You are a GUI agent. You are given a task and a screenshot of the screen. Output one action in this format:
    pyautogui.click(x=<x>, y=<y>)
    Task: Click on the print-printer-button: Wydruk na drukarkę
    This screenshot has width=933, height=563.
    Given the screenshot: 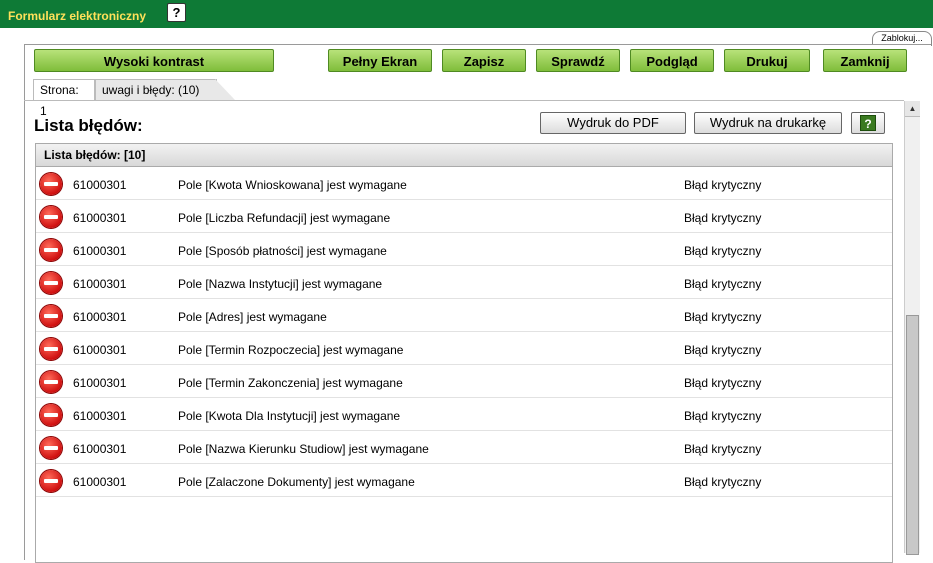 What is the action you would take?
    pyautogui.click(x=768, y=123)
    